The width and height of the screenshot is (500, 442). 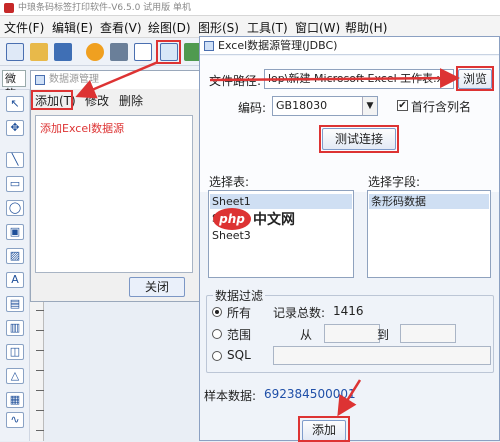 I want to click on app-logo-icon, so click(x=9, y=8).